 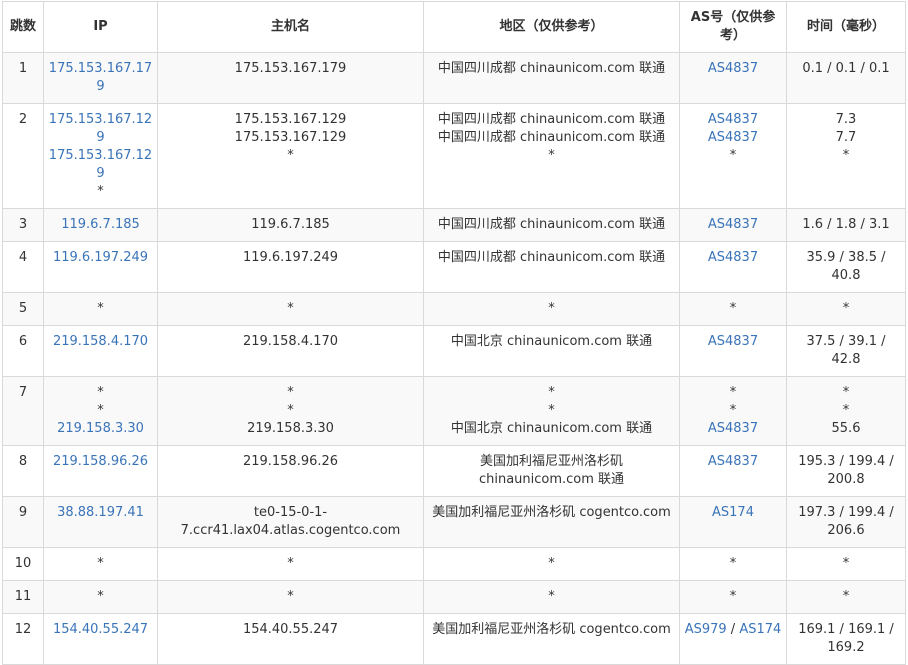 I want to click on geo-cell: 美国加利福尼亚州洛杉矶 cogentco.com, so click(x=551, y=522).